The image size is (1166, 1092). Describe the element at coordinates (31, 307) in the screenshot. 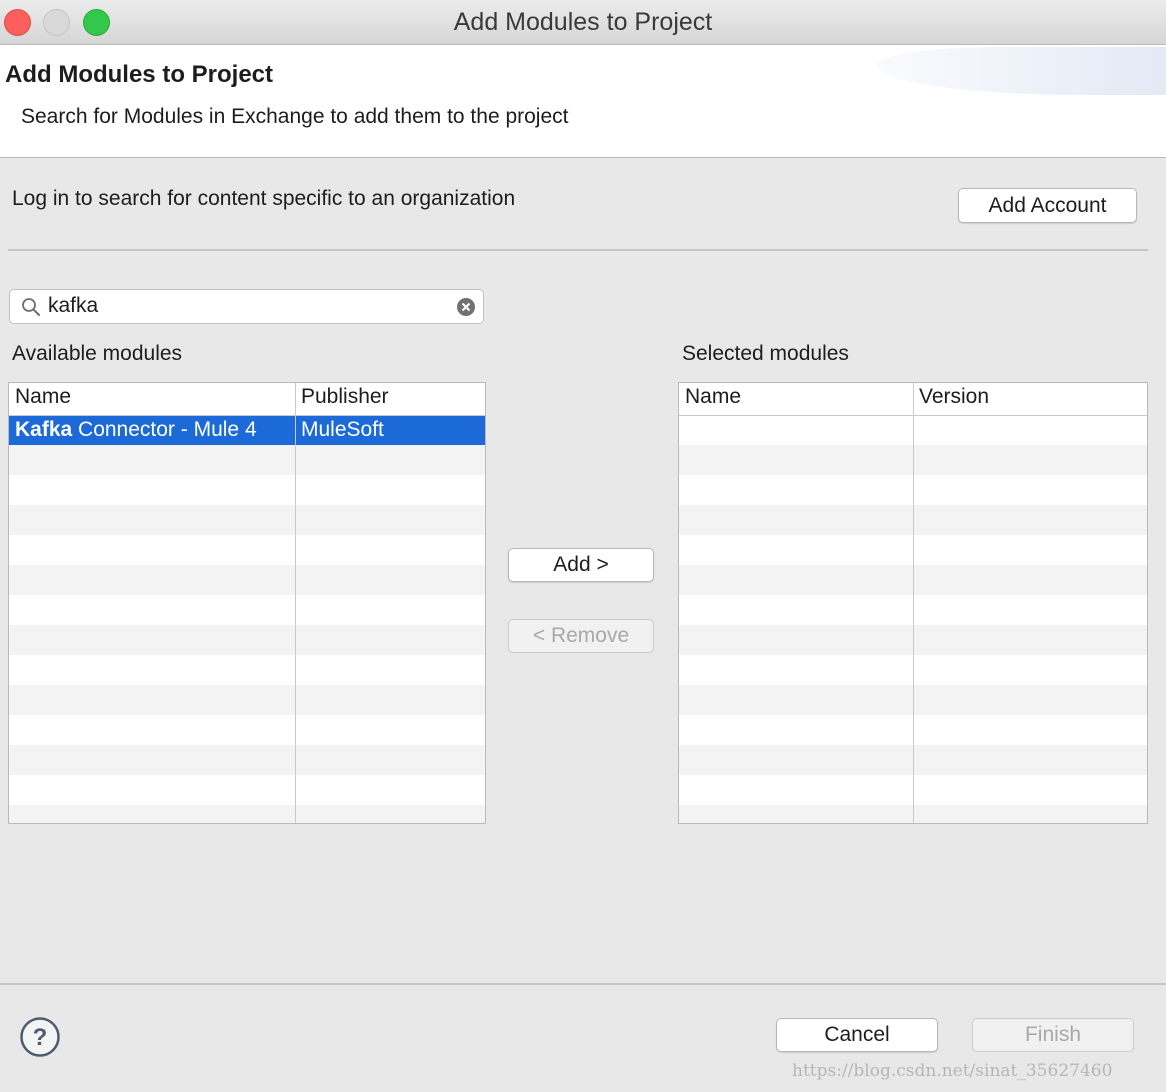

I see `search-icon` at that location.